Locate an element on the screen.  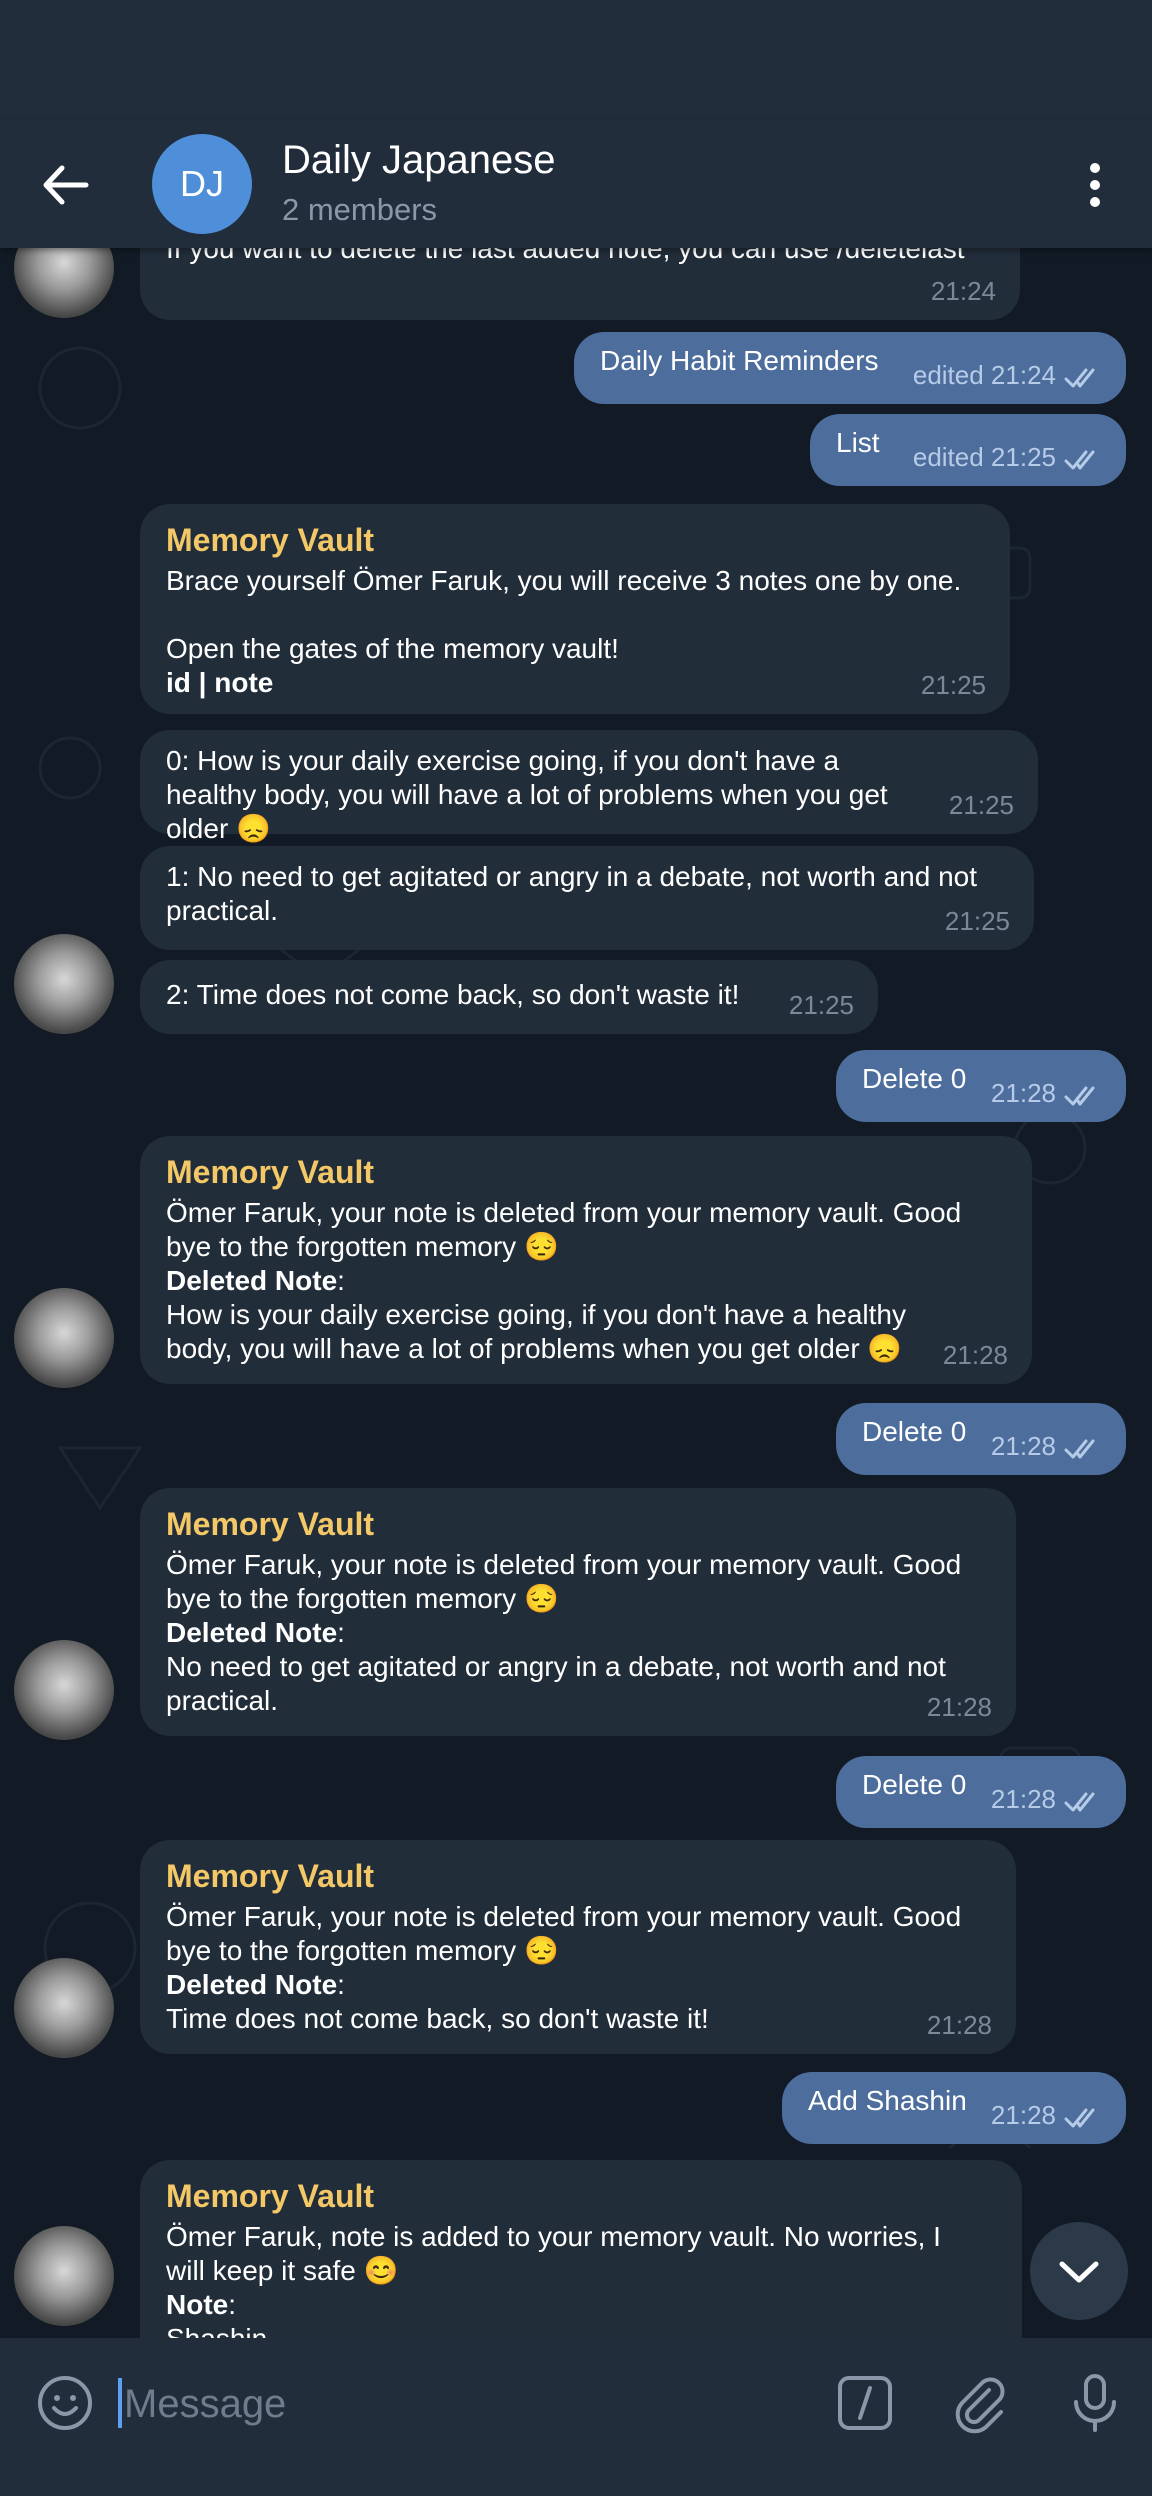
group-avatar: DJ is located at coordinates (202, 184).